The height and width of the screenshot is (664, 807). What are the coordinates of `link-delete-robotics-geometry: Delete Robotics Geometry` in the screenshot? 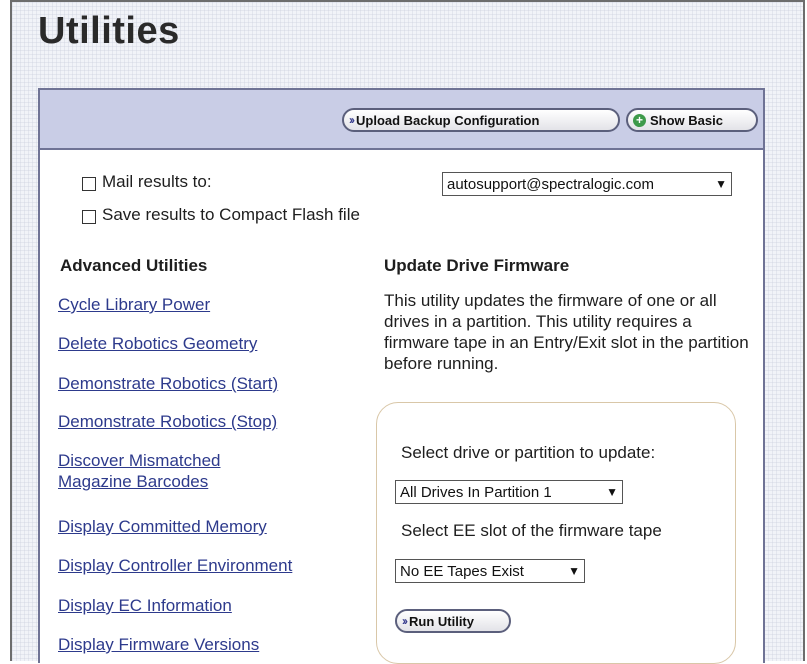 It's located at (157, 343).